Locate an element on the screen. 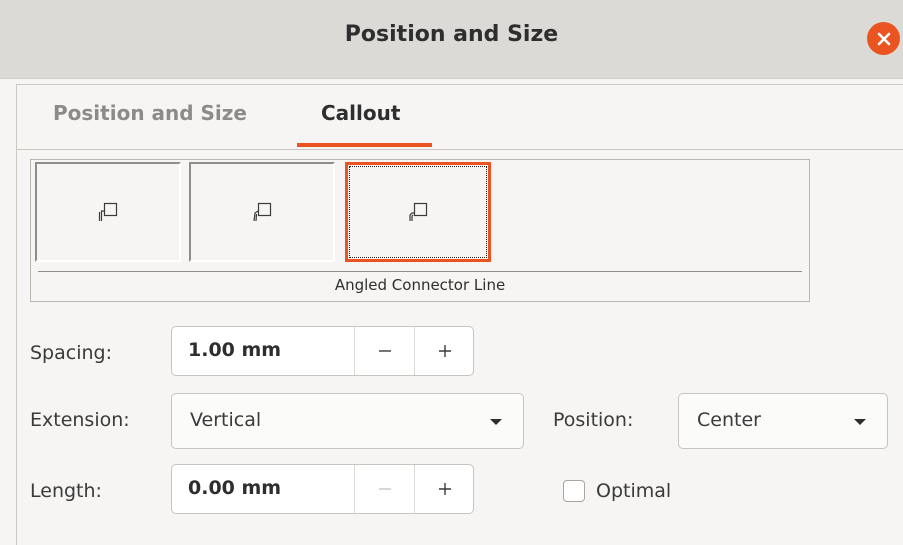 The image size is (903, 545). close-button is located at coordinates (883, 38).